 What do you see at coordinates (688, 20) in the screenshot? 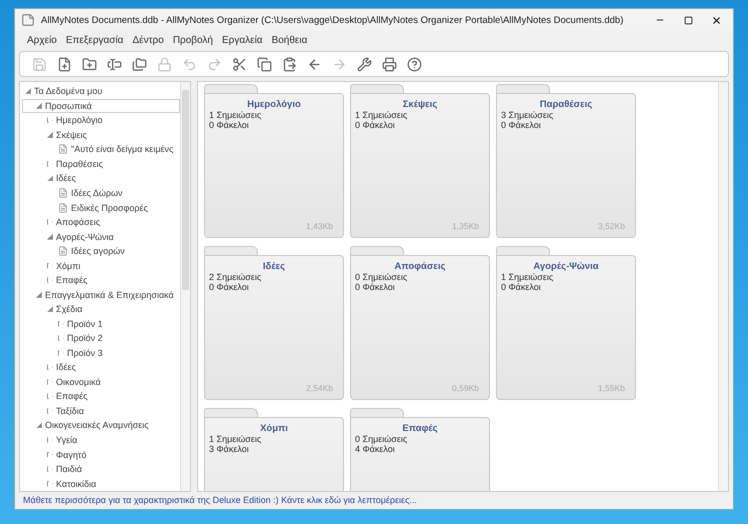
I see `maximize-icon` at bounding box center [688, 20].